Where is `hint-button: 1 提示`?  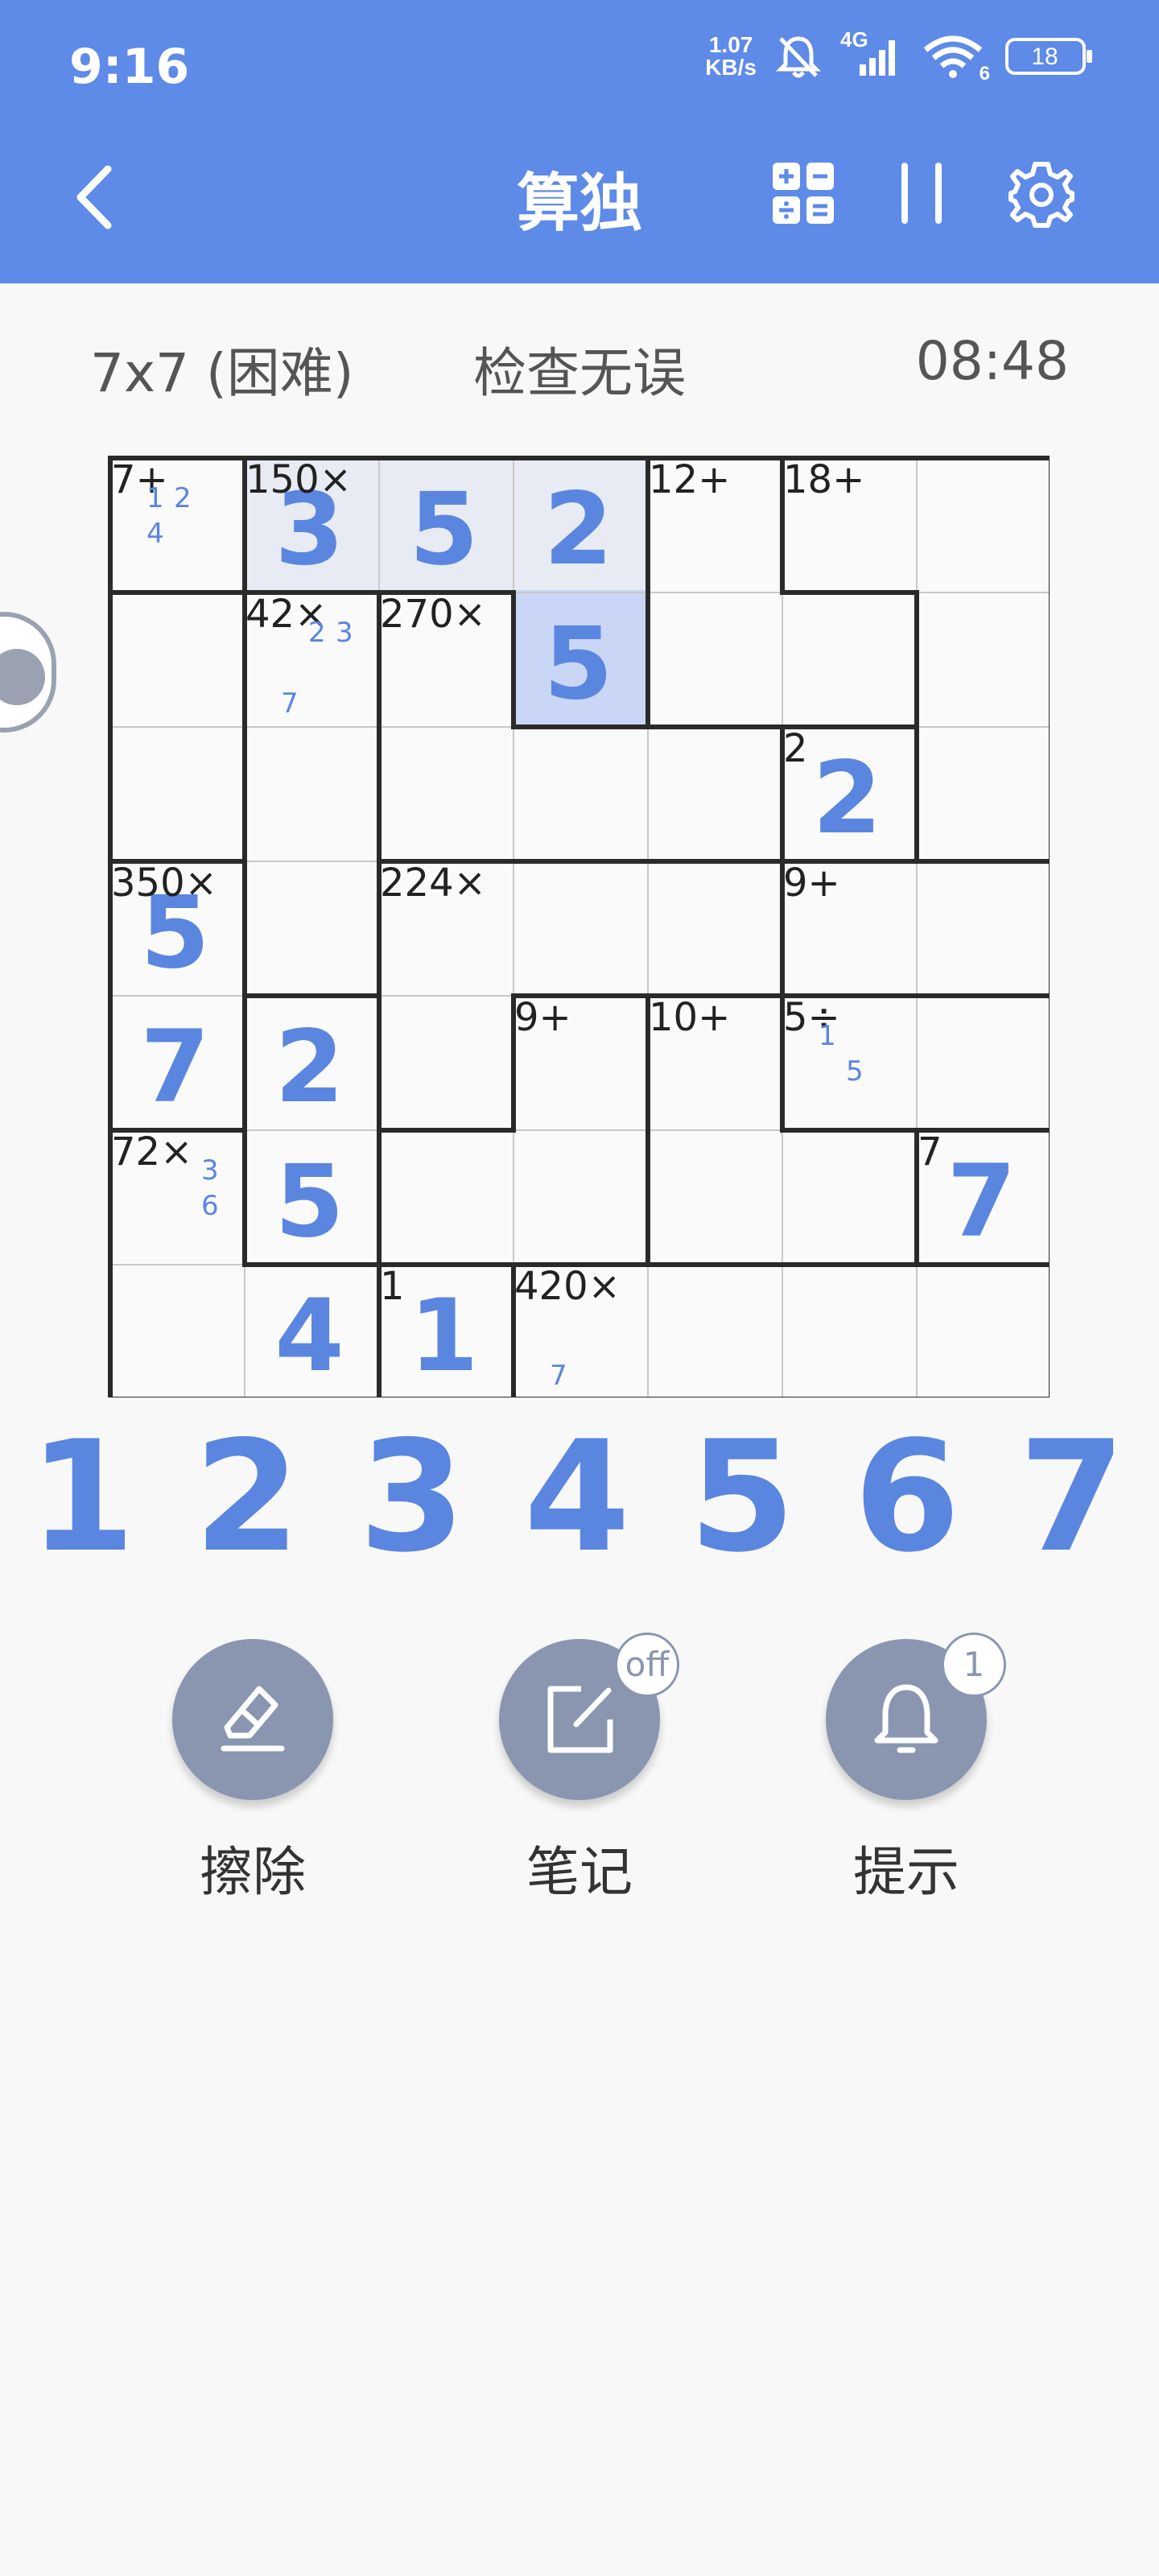
hint-button: 1 提示 is located at coordinates (906, 1770).